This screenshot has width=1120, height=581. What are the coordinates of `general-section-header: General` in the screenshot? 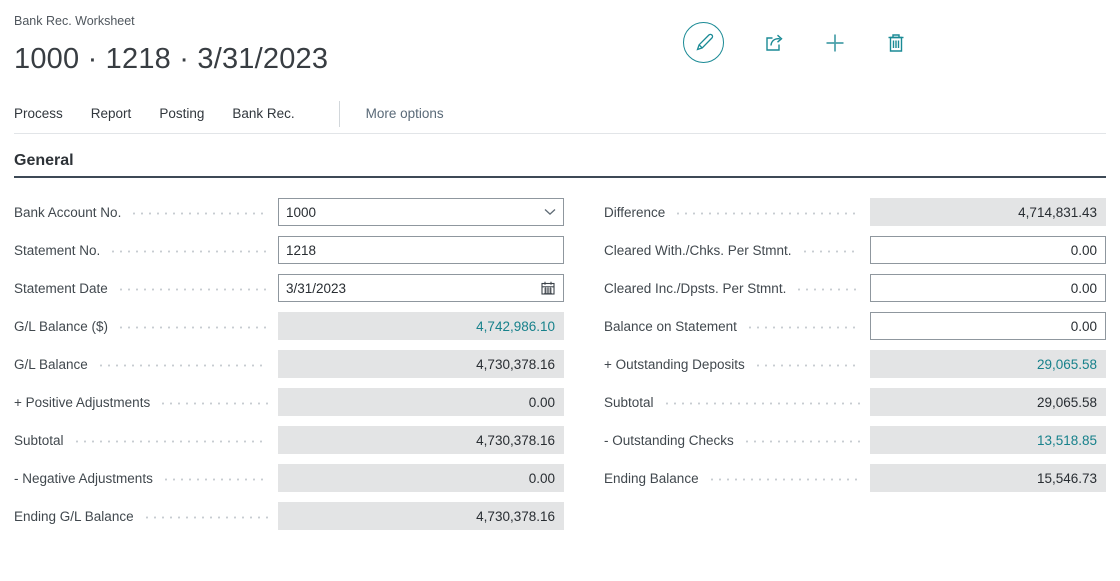 It's located at (560, 165).